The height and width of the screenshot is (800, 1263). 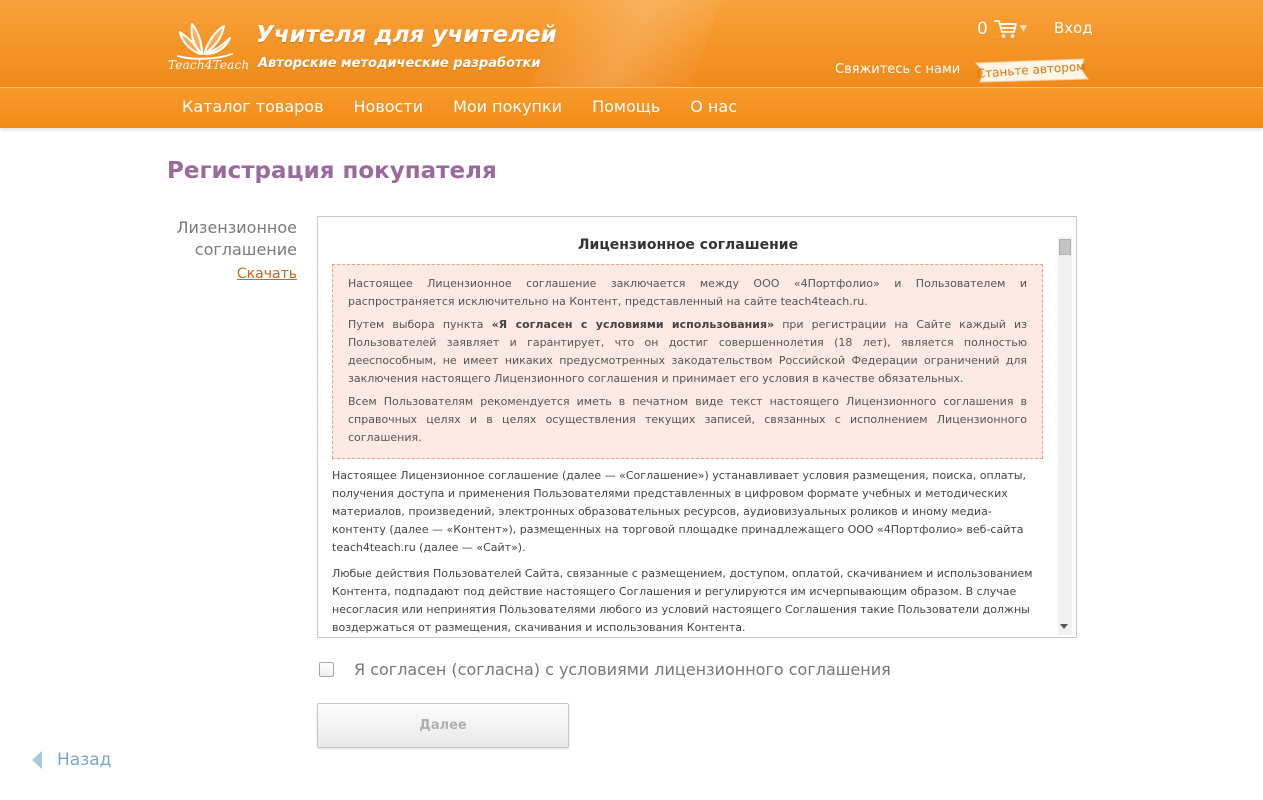 I want to click on cart-button: 0 ▼, so click(x=1002, y=29).